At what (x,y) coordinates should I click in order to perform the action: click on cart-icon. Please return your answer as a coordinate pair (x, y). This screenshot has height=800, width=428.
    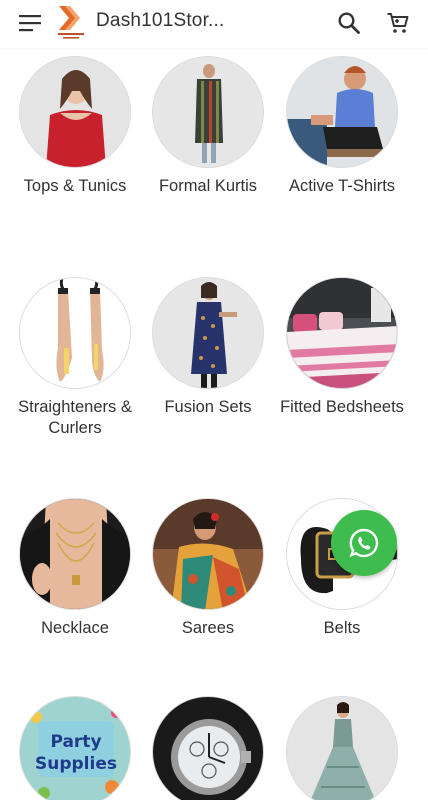
    Looking at the image, I should click on (398, 23).